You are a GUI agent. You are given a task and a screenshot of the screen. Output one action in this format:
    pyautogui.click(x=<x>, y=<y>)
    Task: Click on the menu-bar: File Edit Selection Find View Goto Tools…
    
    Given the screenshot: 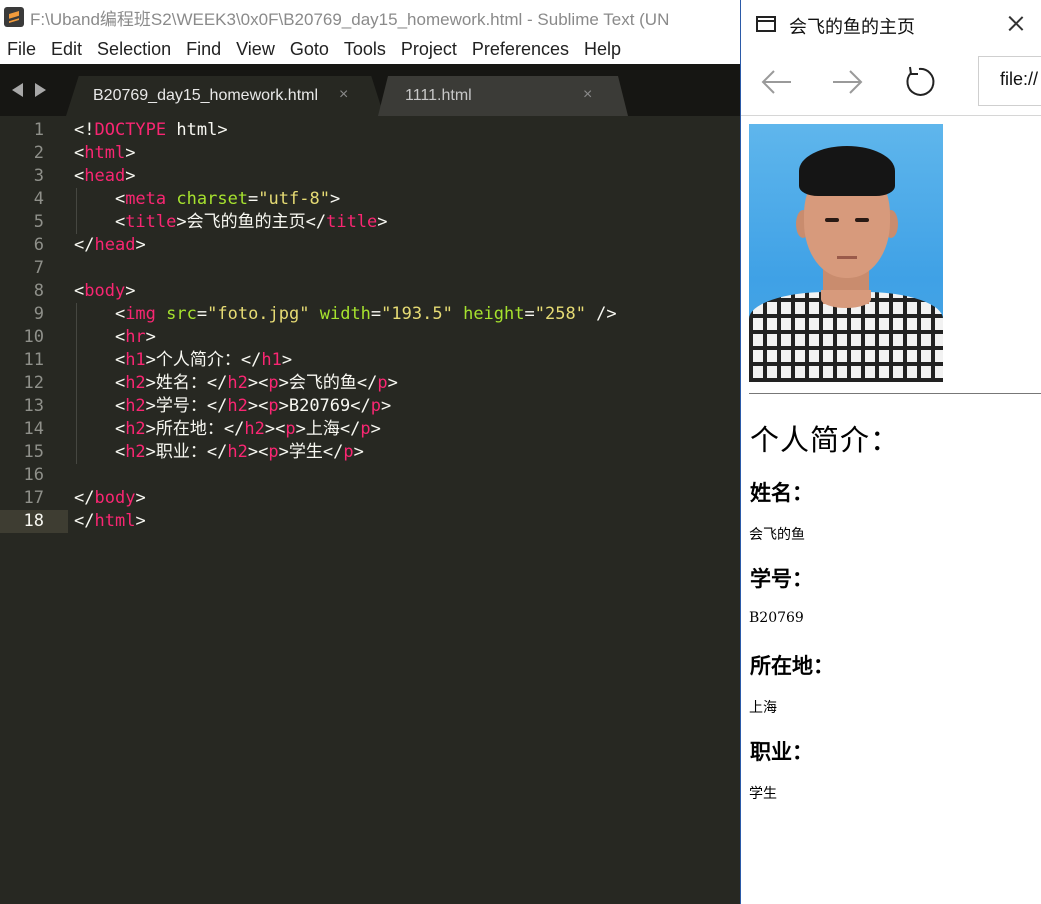 What is the action you would take?
    pyautogui.click(x=370, y=49)
    